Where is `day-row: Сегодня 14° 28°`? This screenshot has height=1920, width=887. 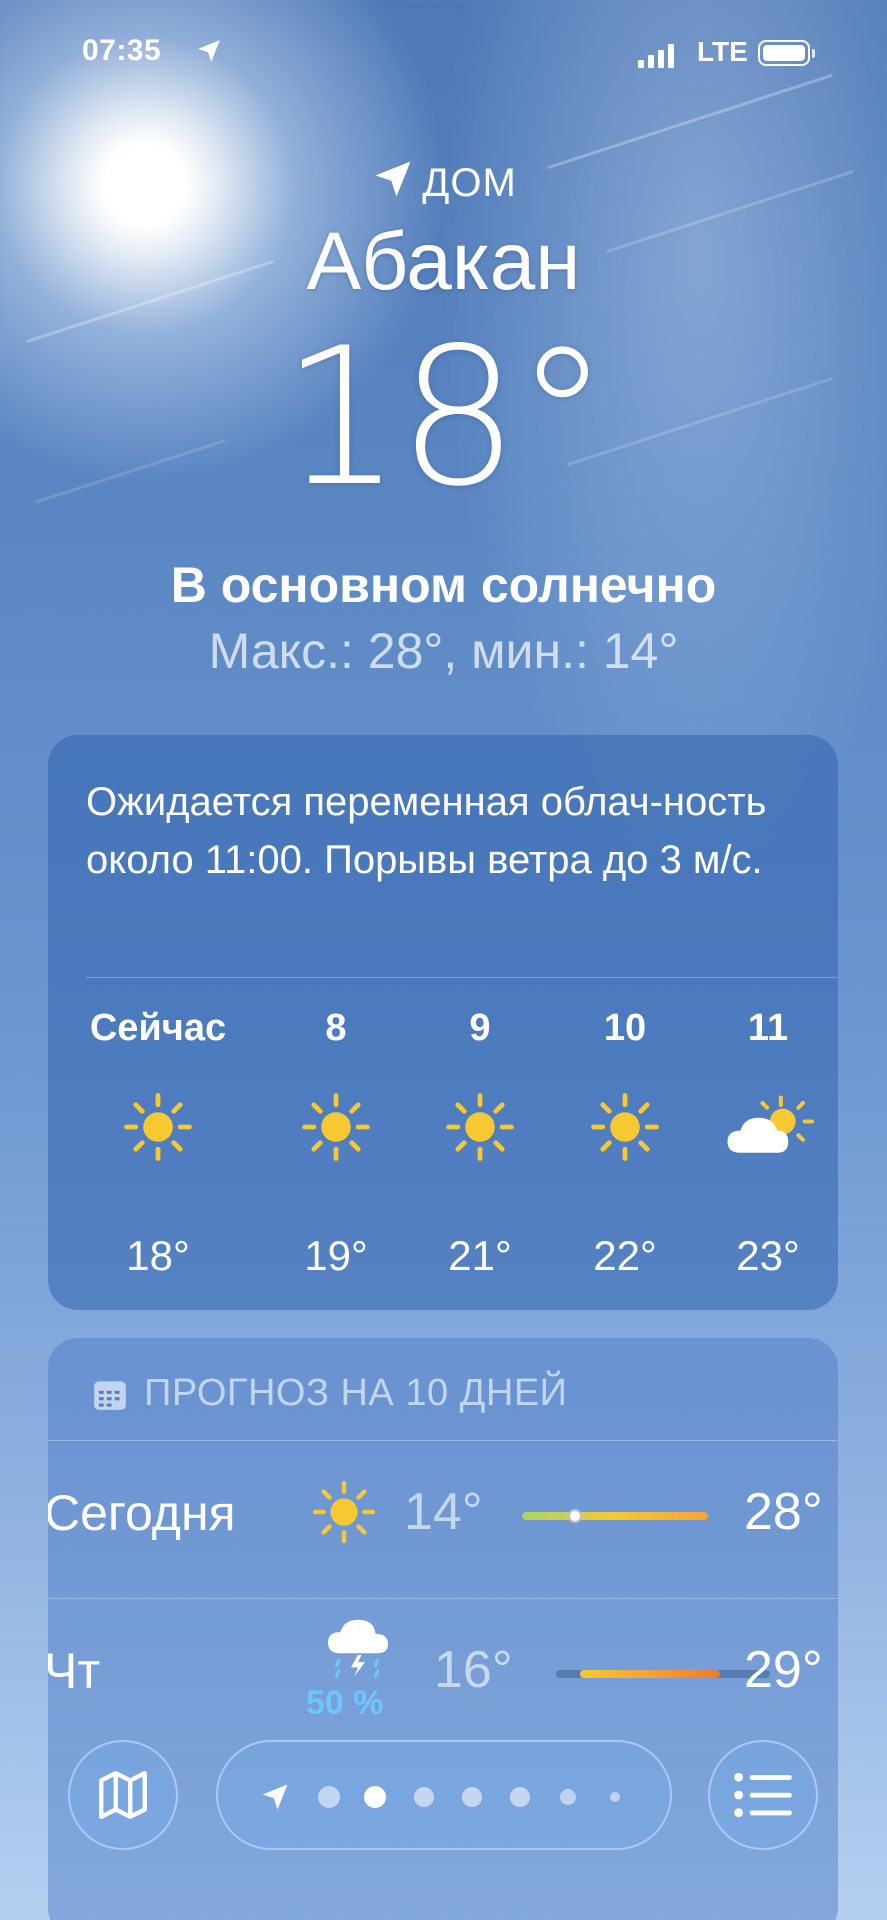 day-row: Сегодня 14° 28° is located at coordinates (443, 1515).